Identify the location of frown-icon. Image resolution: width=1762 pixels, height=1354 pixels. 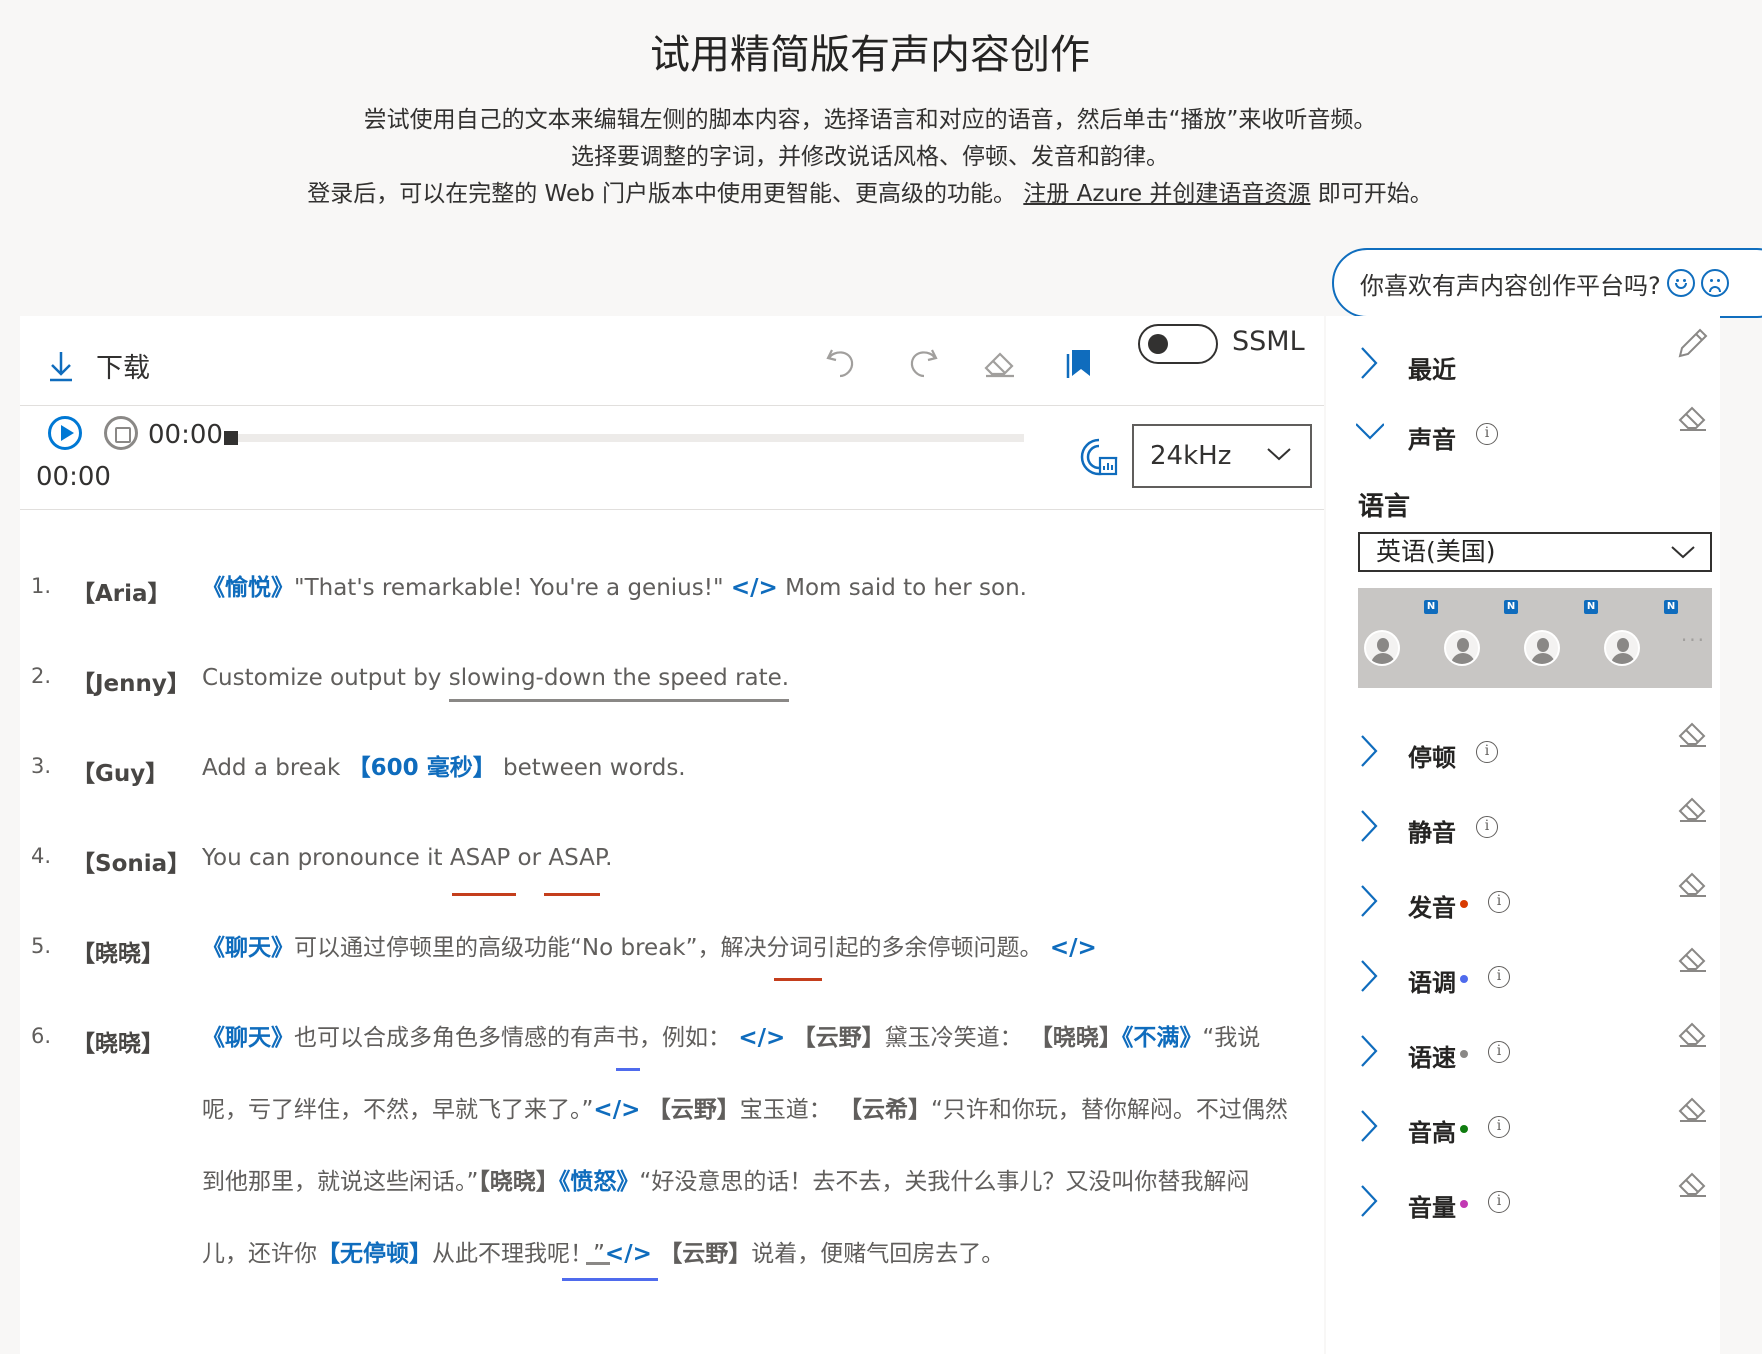
(1714, 283).